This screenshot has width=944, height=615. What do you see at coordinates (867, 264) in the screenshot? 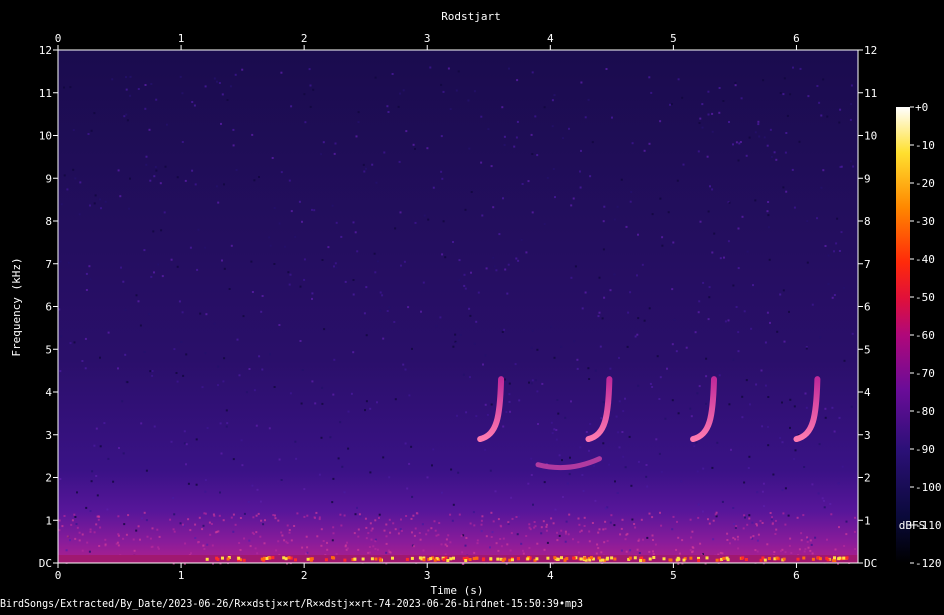
I see `y-tick-right-label: 7` at bounding box center [867, 264].